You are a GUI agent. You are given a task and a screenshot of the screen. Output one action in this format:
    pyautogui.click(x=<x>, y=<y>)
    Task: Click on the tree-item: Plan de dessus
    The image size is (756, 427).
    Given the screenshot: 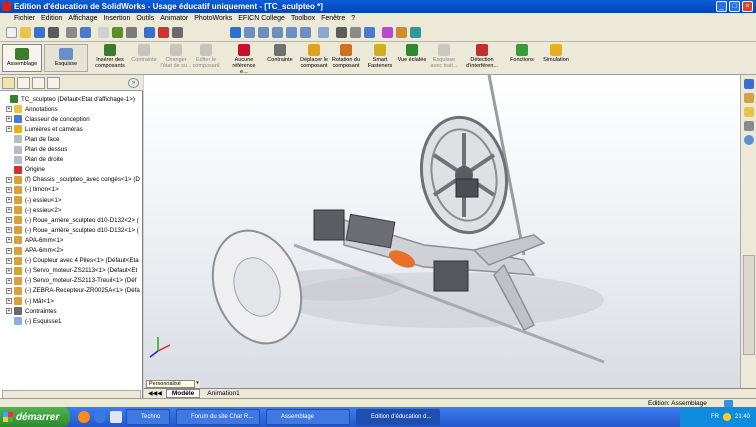 What is the action you would take?
    pyautogui.click(x=36, y=150)
    